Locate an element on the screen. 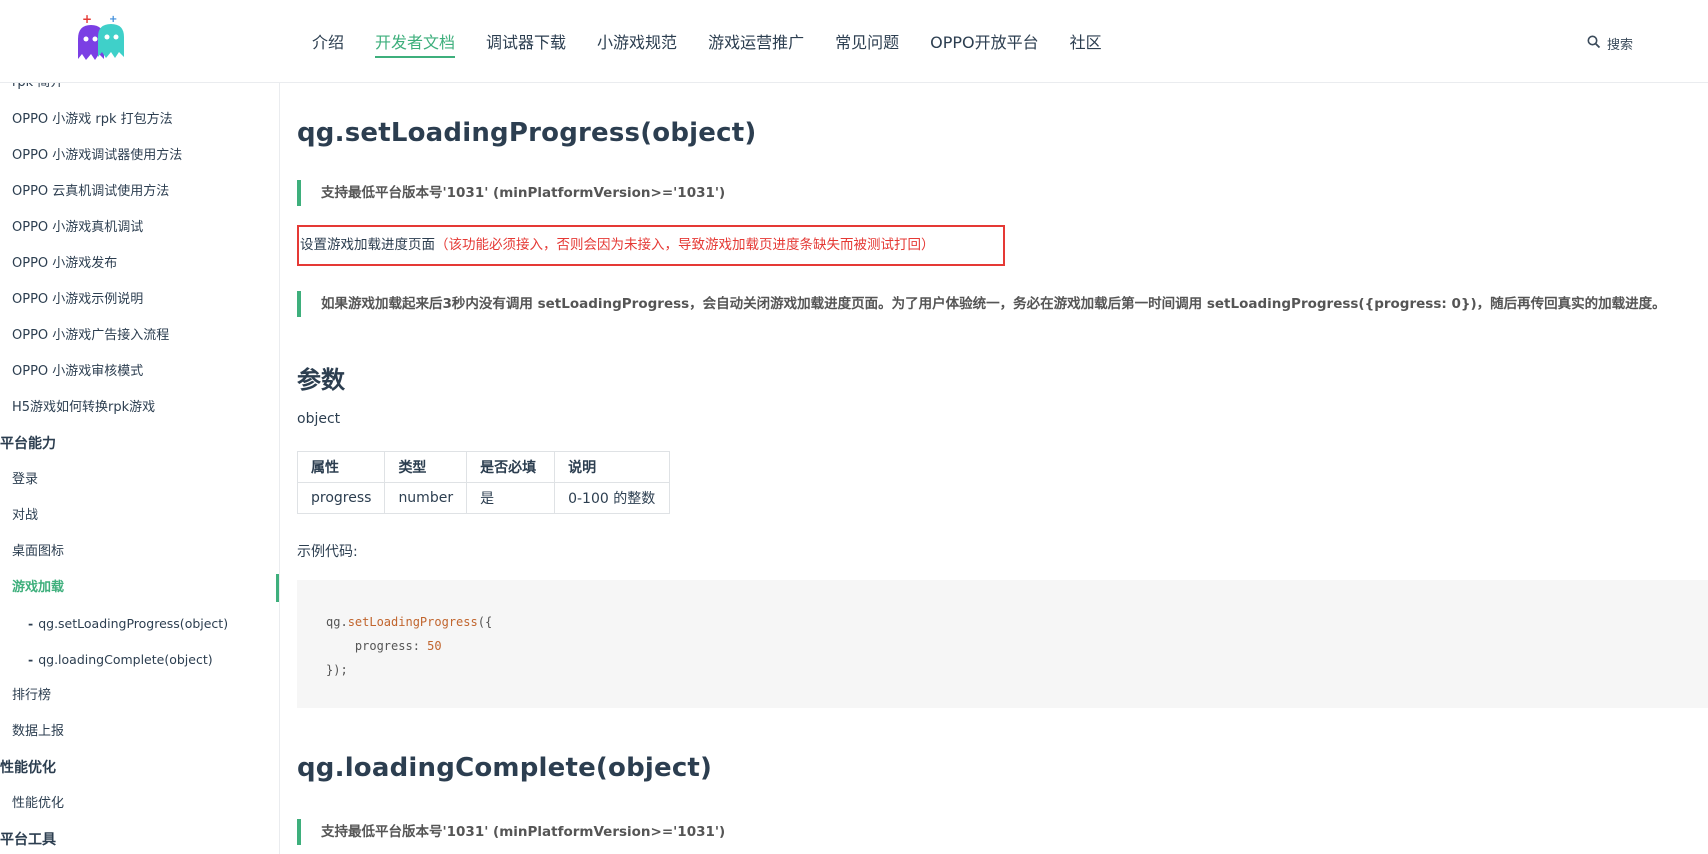 The height and width of the screenshot is (854, 1708). logo-icon: + + is located at coordinates (103, 38).